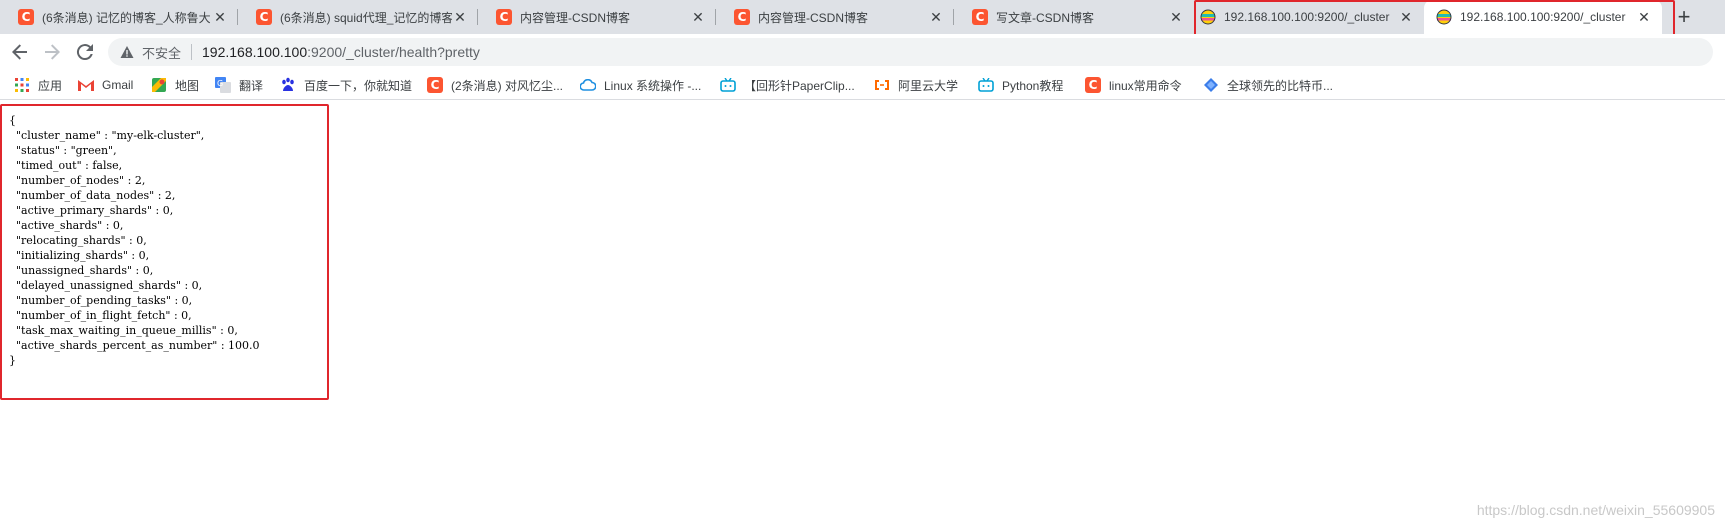  I want to click on cloud-icon, so click(588, 85).